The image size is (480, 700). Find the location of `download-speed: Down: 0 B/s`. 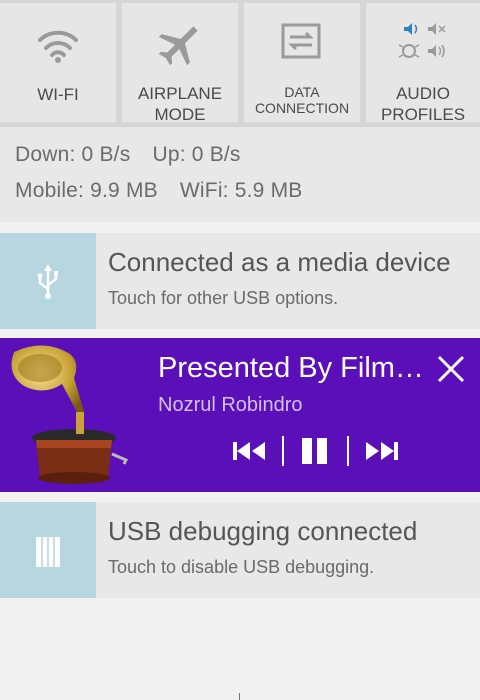

download-speed: Down: 0 B/s is located at coordinates (73, 154).